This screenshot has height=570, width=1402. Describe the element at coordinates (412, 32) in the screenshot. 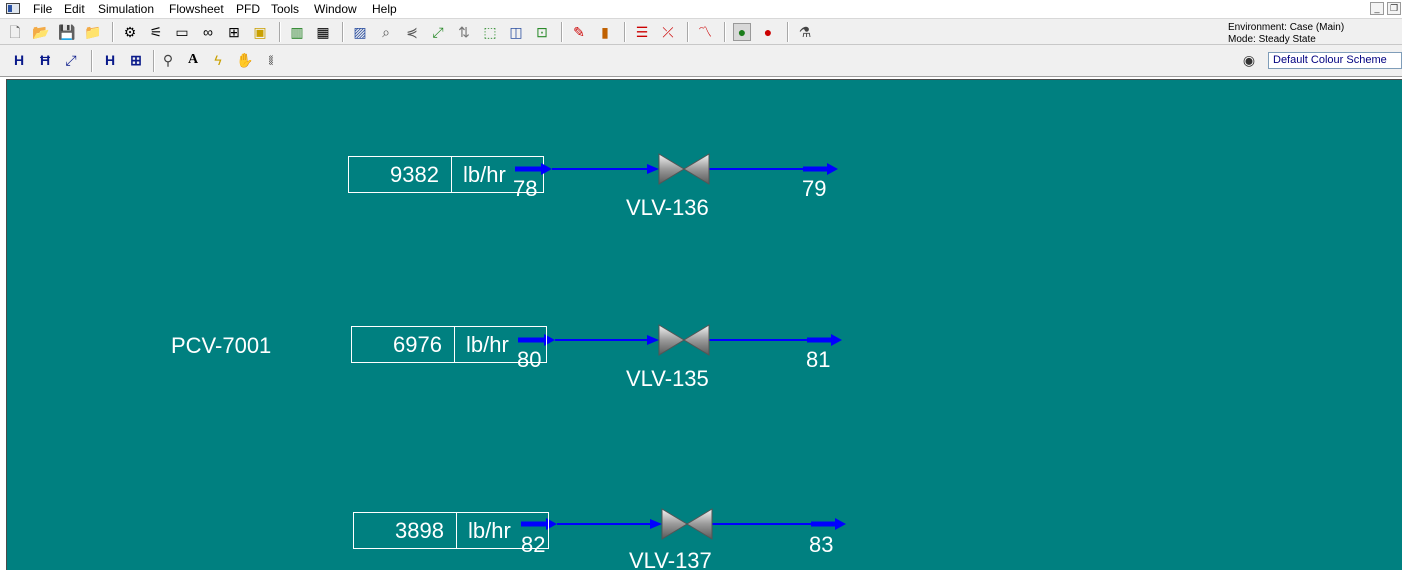

I see `connect-icon: ⋞` at that location.